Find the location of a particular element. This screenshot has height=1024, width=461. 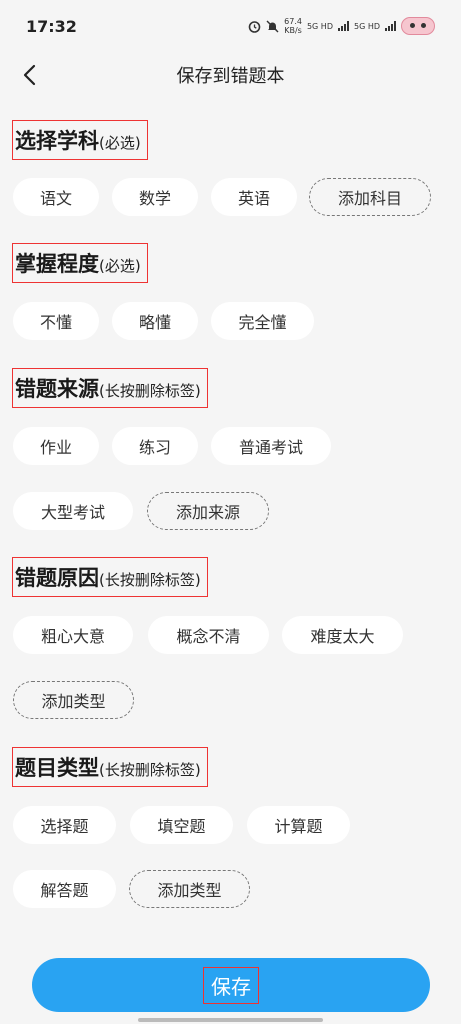

section-title-source: 错题来源 (长按删除标签) is located at coordinates (110, 388).